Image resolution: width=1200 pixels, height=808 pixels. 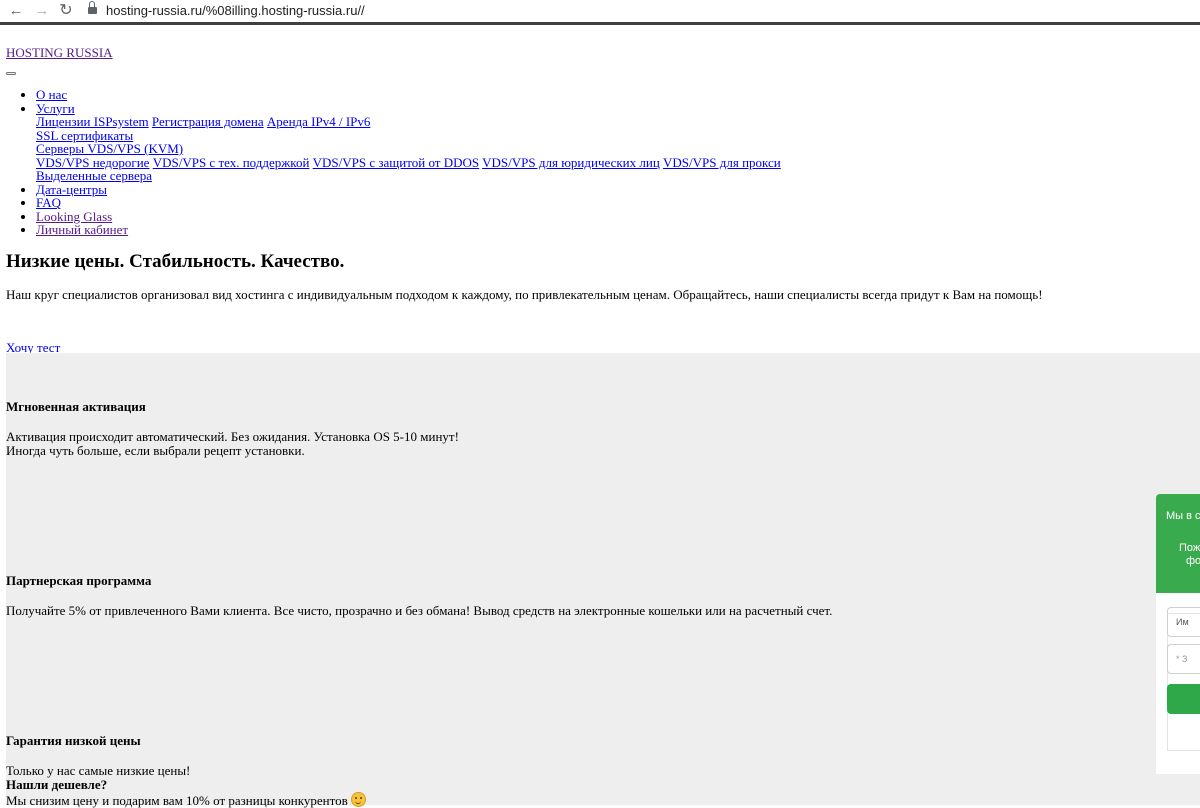 What do you see at coordinates (408, 203) in the screenshot?
I see `menu-item-faq: FAQ` at bounding box center [408, 203].